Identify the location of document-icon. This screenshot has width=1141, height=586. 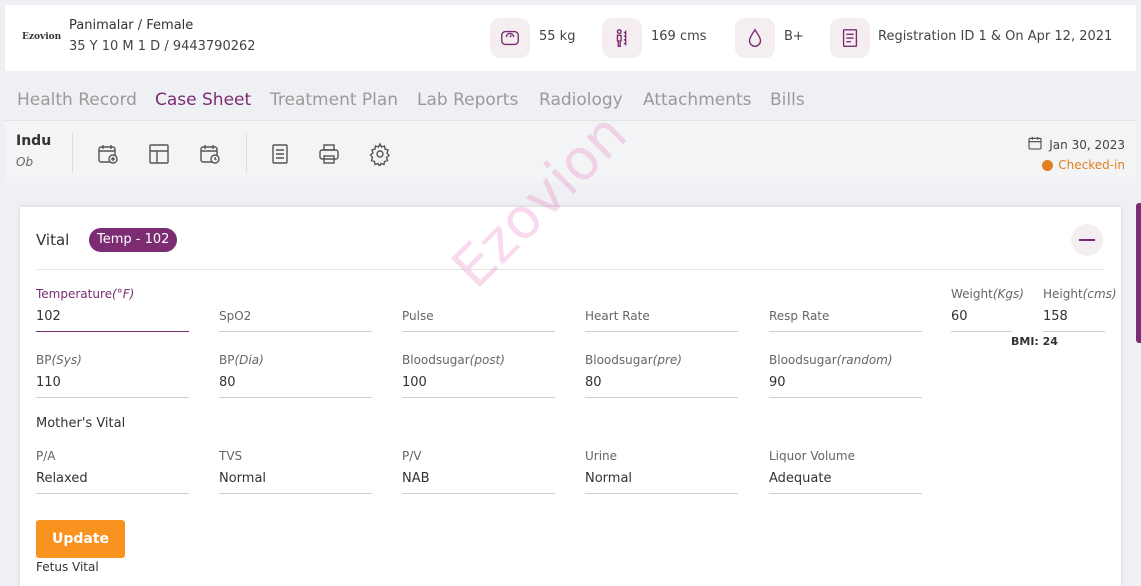
(280, 154).